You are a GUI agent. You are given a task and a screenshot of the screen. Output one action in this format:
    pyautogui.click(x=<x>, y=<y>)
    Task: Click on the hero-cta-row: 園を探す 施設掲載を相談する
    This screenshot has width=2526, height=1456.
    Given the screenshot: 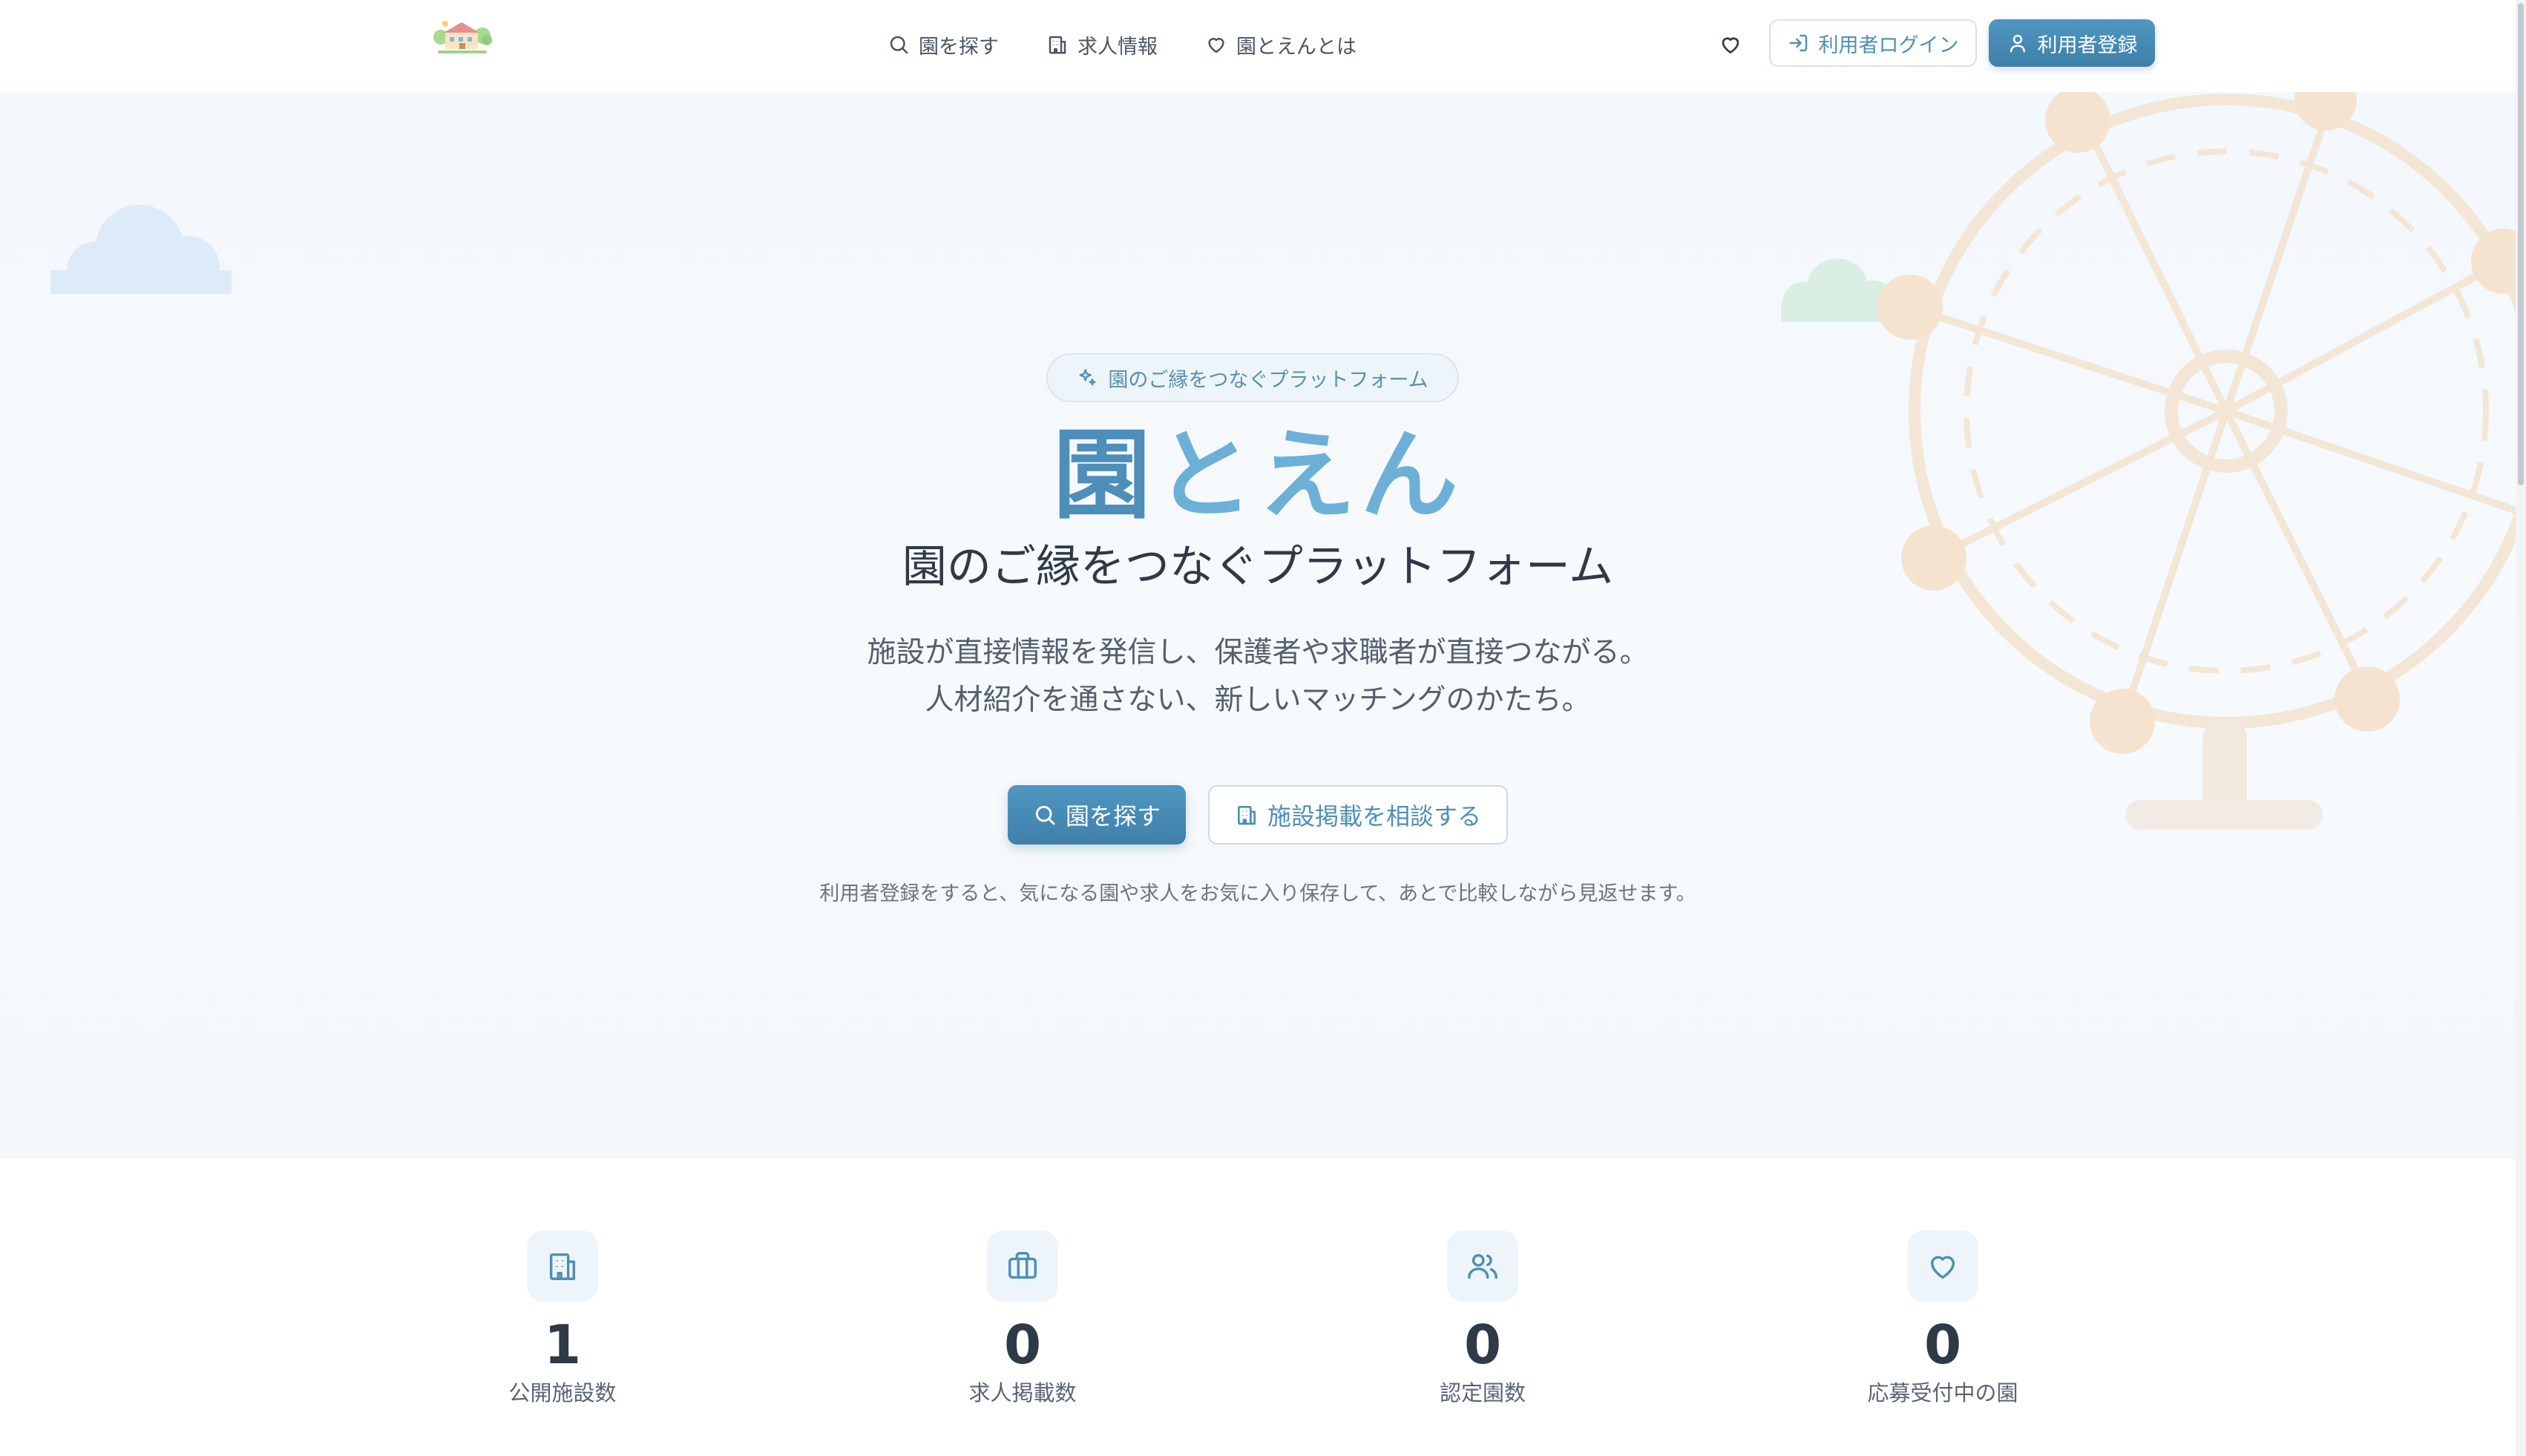 What is the action you would take?
    pyautogui.click(x=1258, y=815)
    